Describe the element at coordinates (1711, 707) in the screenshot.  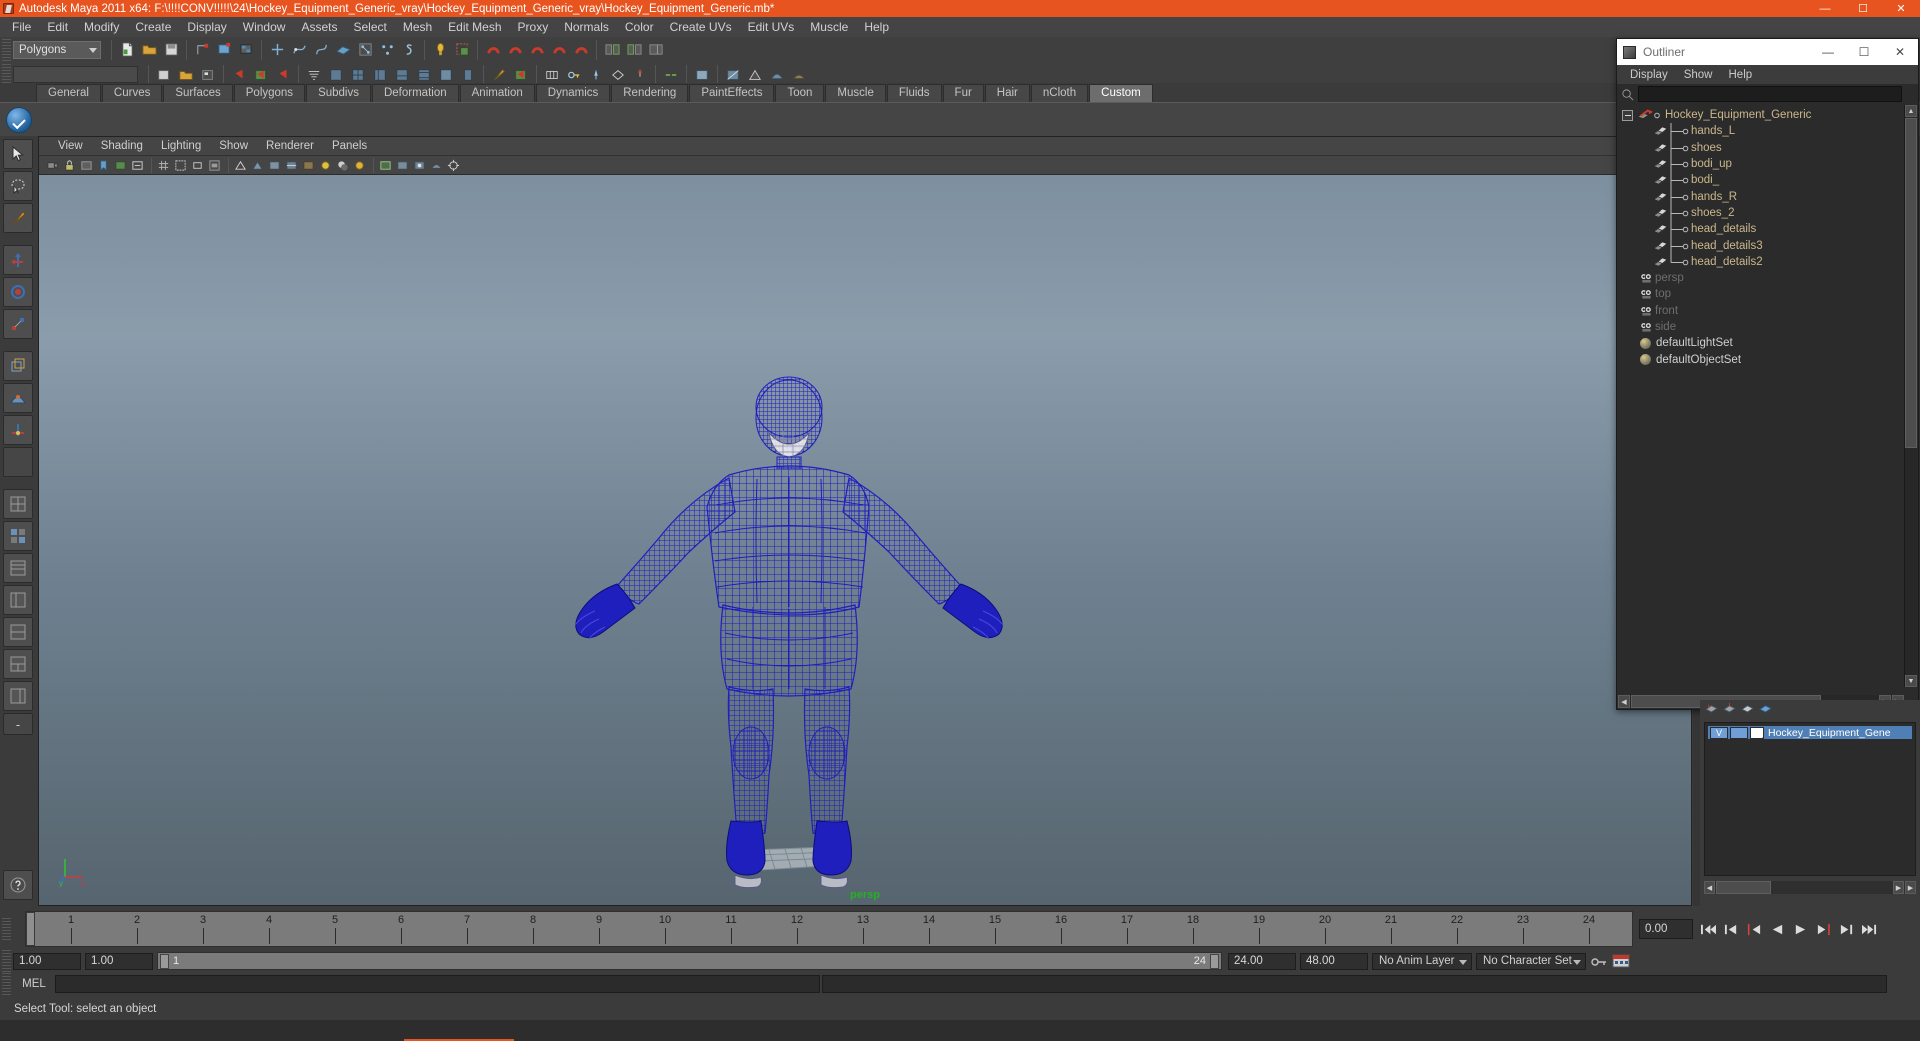
I see `layer-new-icon` at that location.